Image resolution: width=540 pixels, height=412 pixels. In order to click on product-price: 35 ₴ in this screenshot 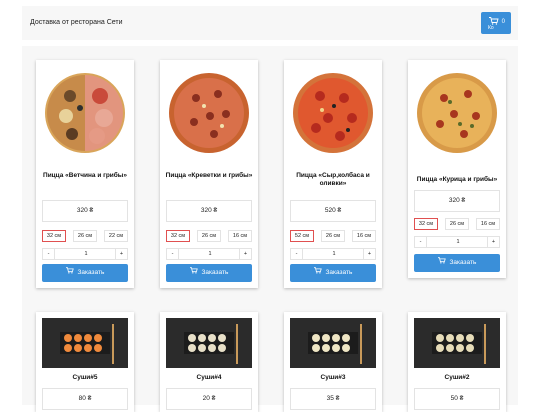, I will do `click(333, 399)`.